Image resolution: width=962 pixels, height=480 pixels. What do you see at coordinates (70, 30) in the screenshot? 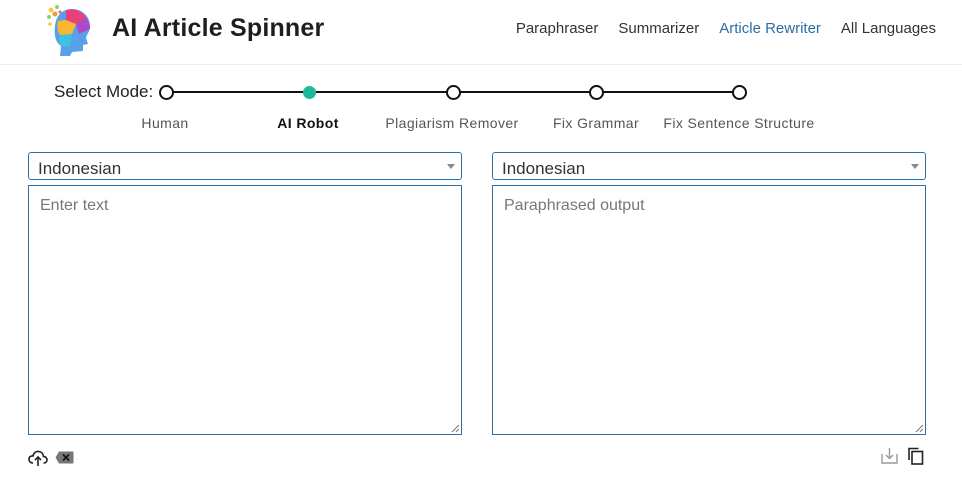
I see `brain-head-logo-icon` at bounding box center [70, 30].